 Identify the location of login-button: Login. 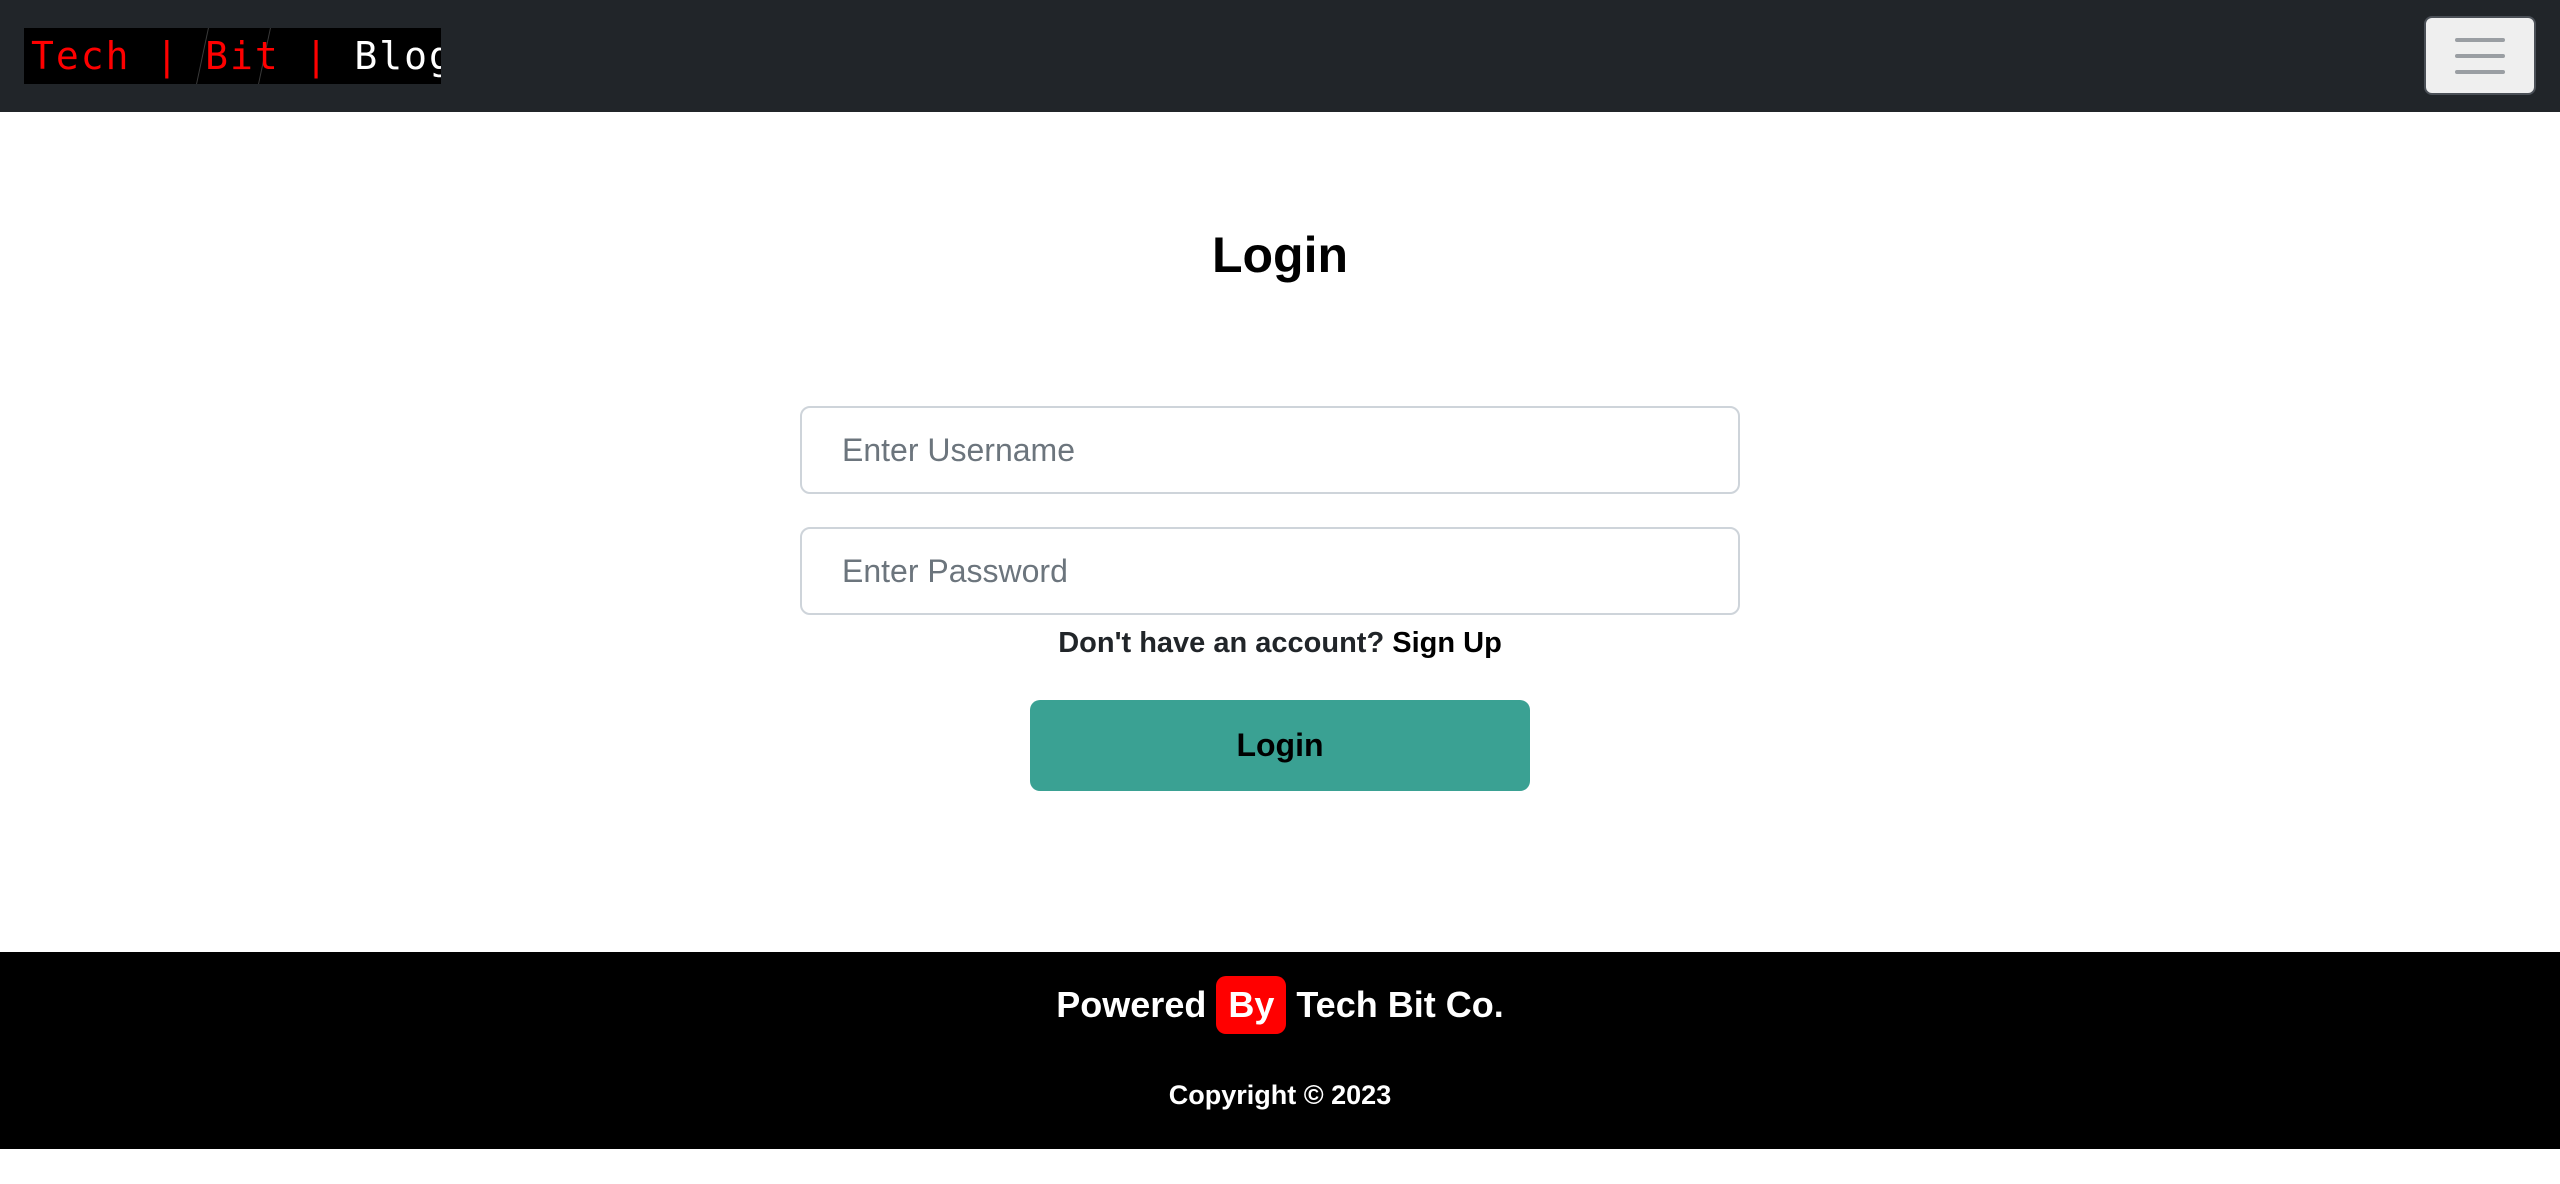
(1280, 745).